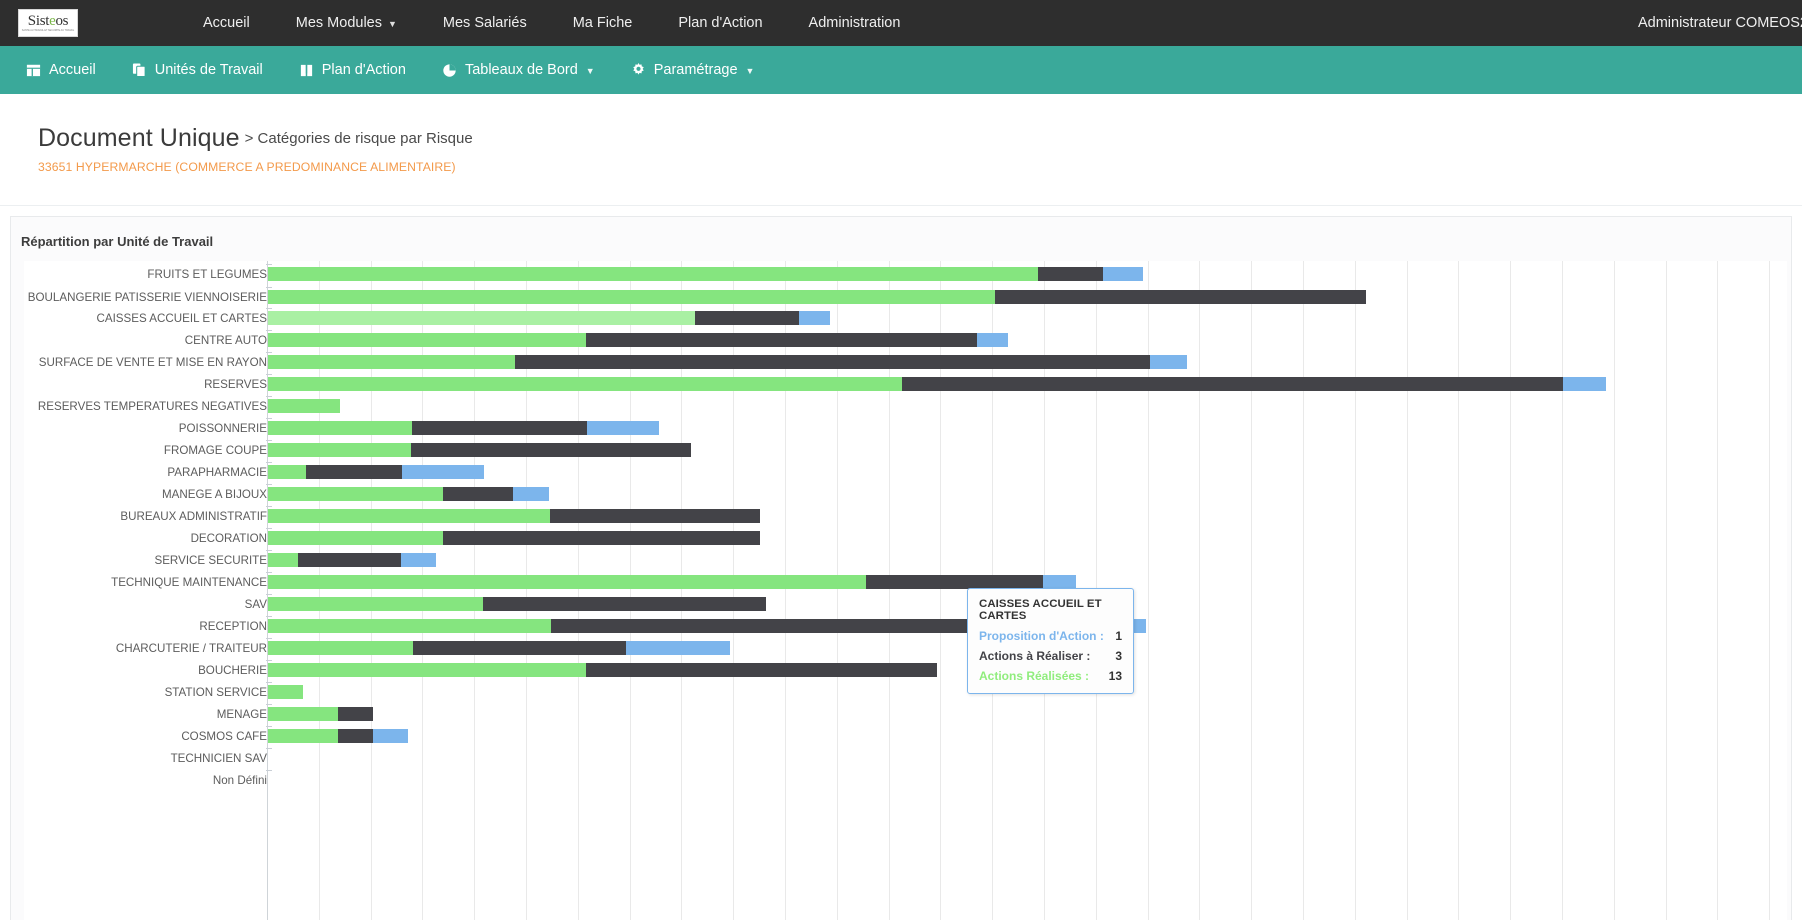 Image resolution: width=1802 pixels, height=920 pixels. Describe the element at coordinates (197, 70) in the screenshot. I see `subnav-item-unites-de-travail: Unités de Travail` at that location.